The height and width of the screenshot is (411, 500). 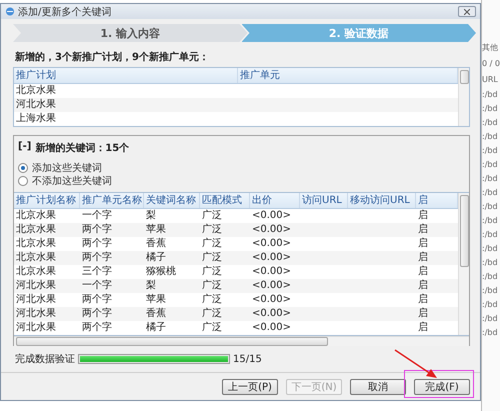 What do you see at coordinates (225, 200) in the screenshot?
I see `column-header: 匹配模式` at bounding box center [225, 200].